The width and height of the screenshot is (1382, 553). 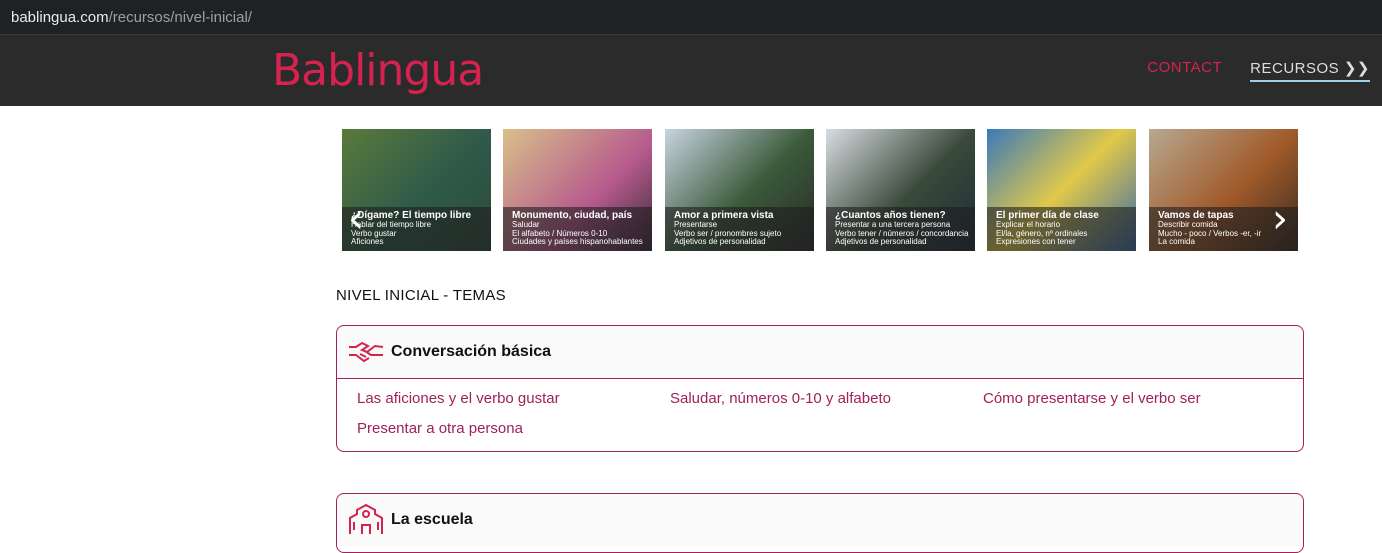 What do you see at coordinates (1036, 241) in the screenshot?
I see `slide-line: Expresiones con tener` at bounding box center [1036, 241].